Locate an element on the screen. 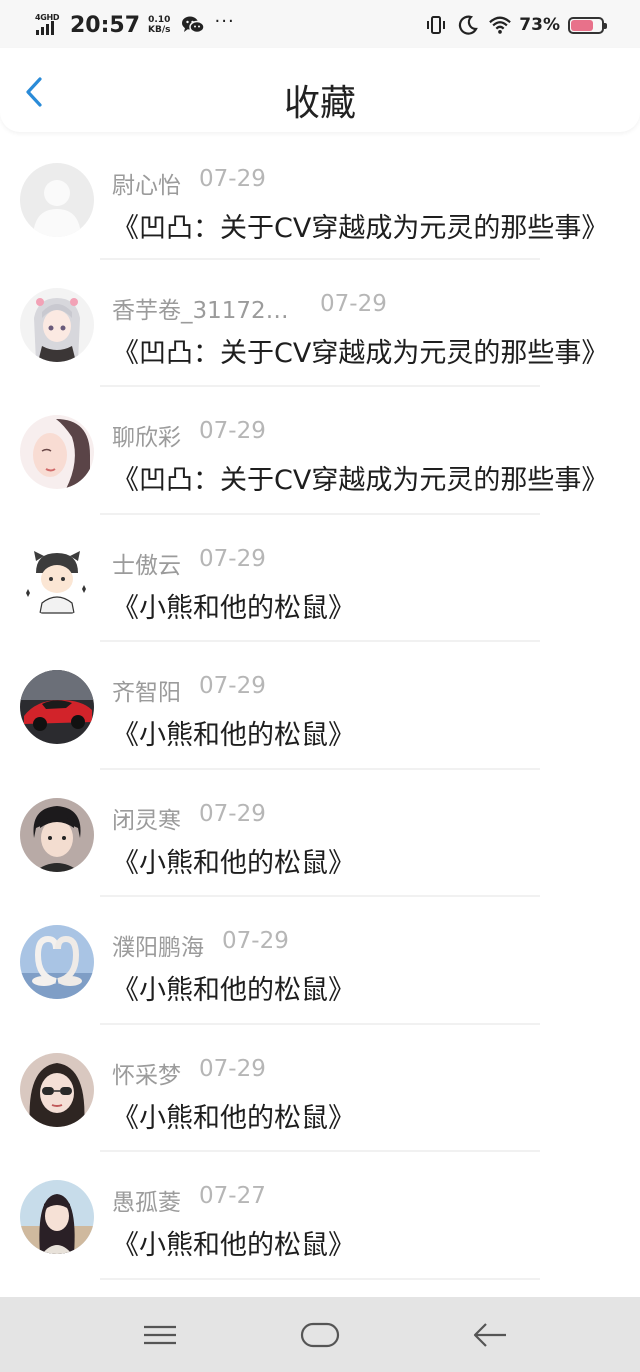 Image resolution: width=640 pixels, height=1372 pixels. girl-outdoor-avatar is located at coordinates (57, 1217).